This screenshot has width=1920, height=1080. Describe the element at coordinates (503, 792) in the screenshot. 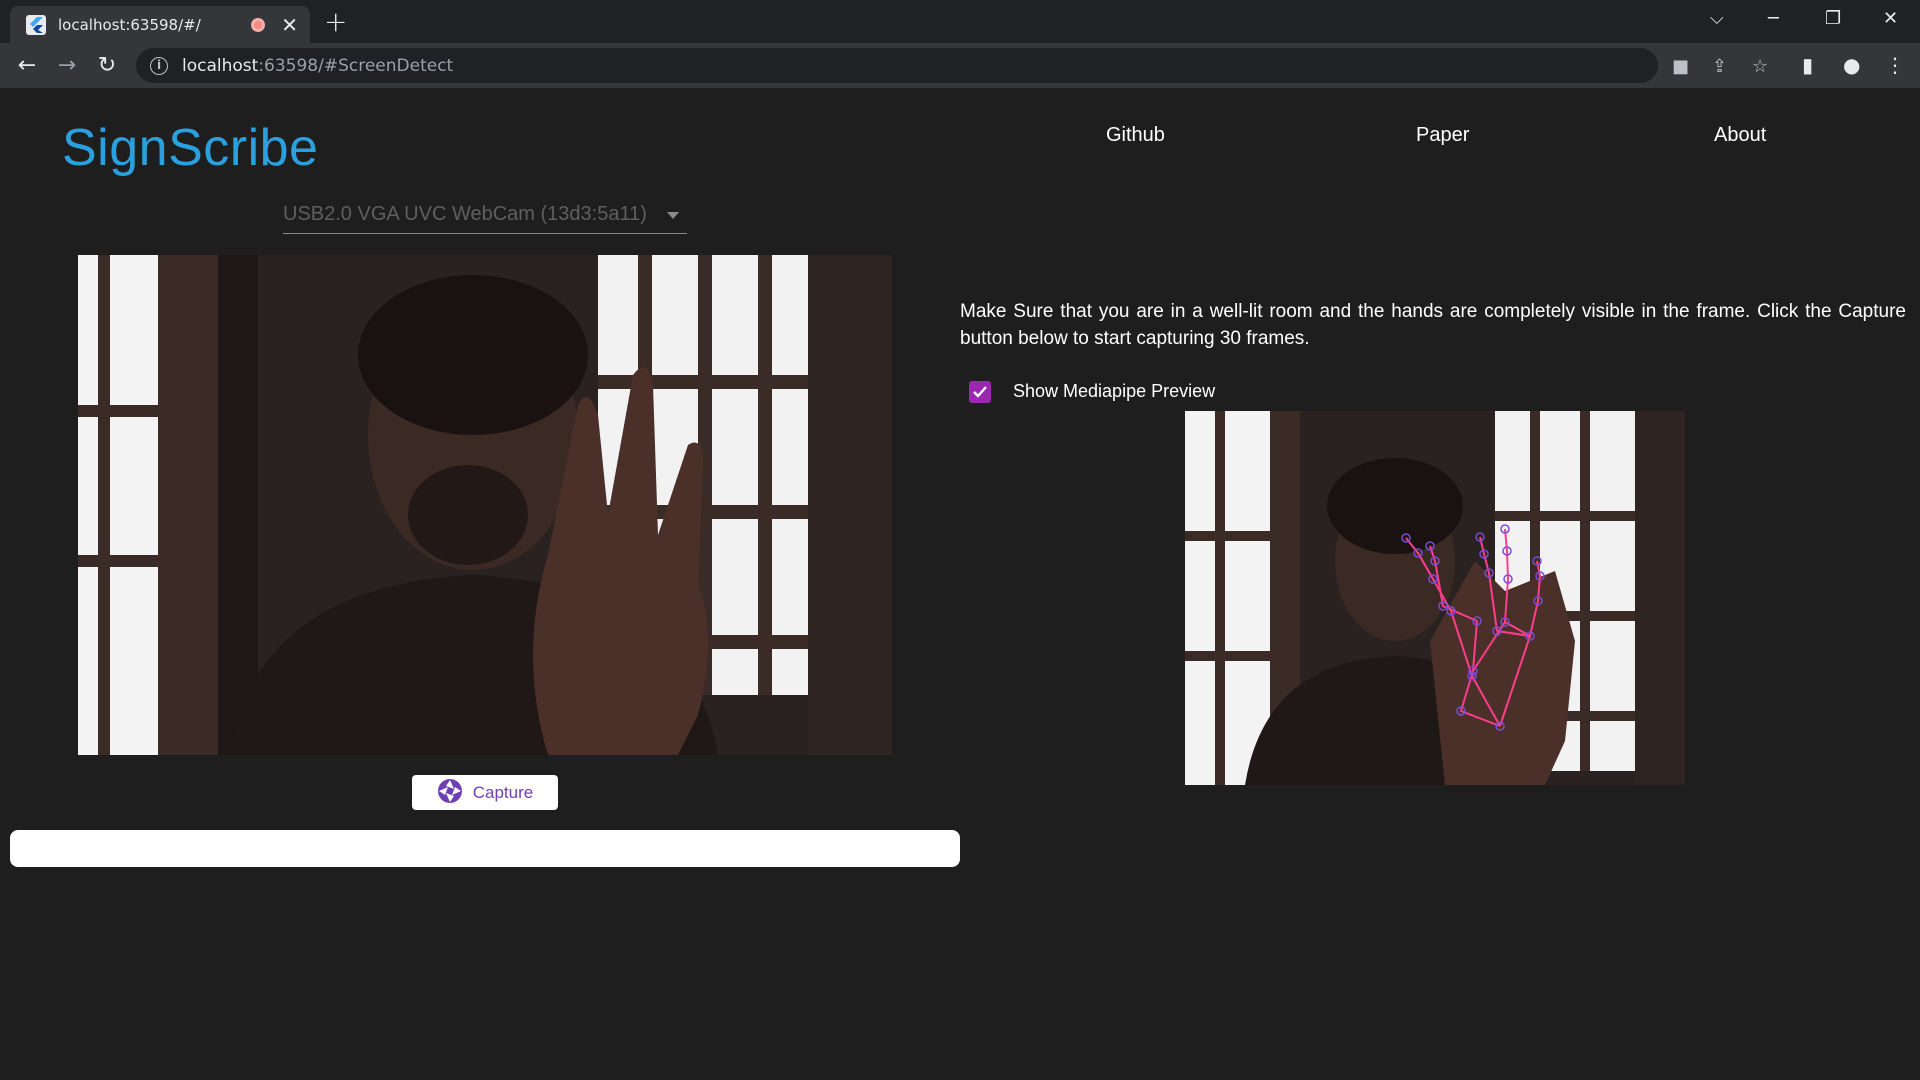

I see `capture-label: Capture` at that location.